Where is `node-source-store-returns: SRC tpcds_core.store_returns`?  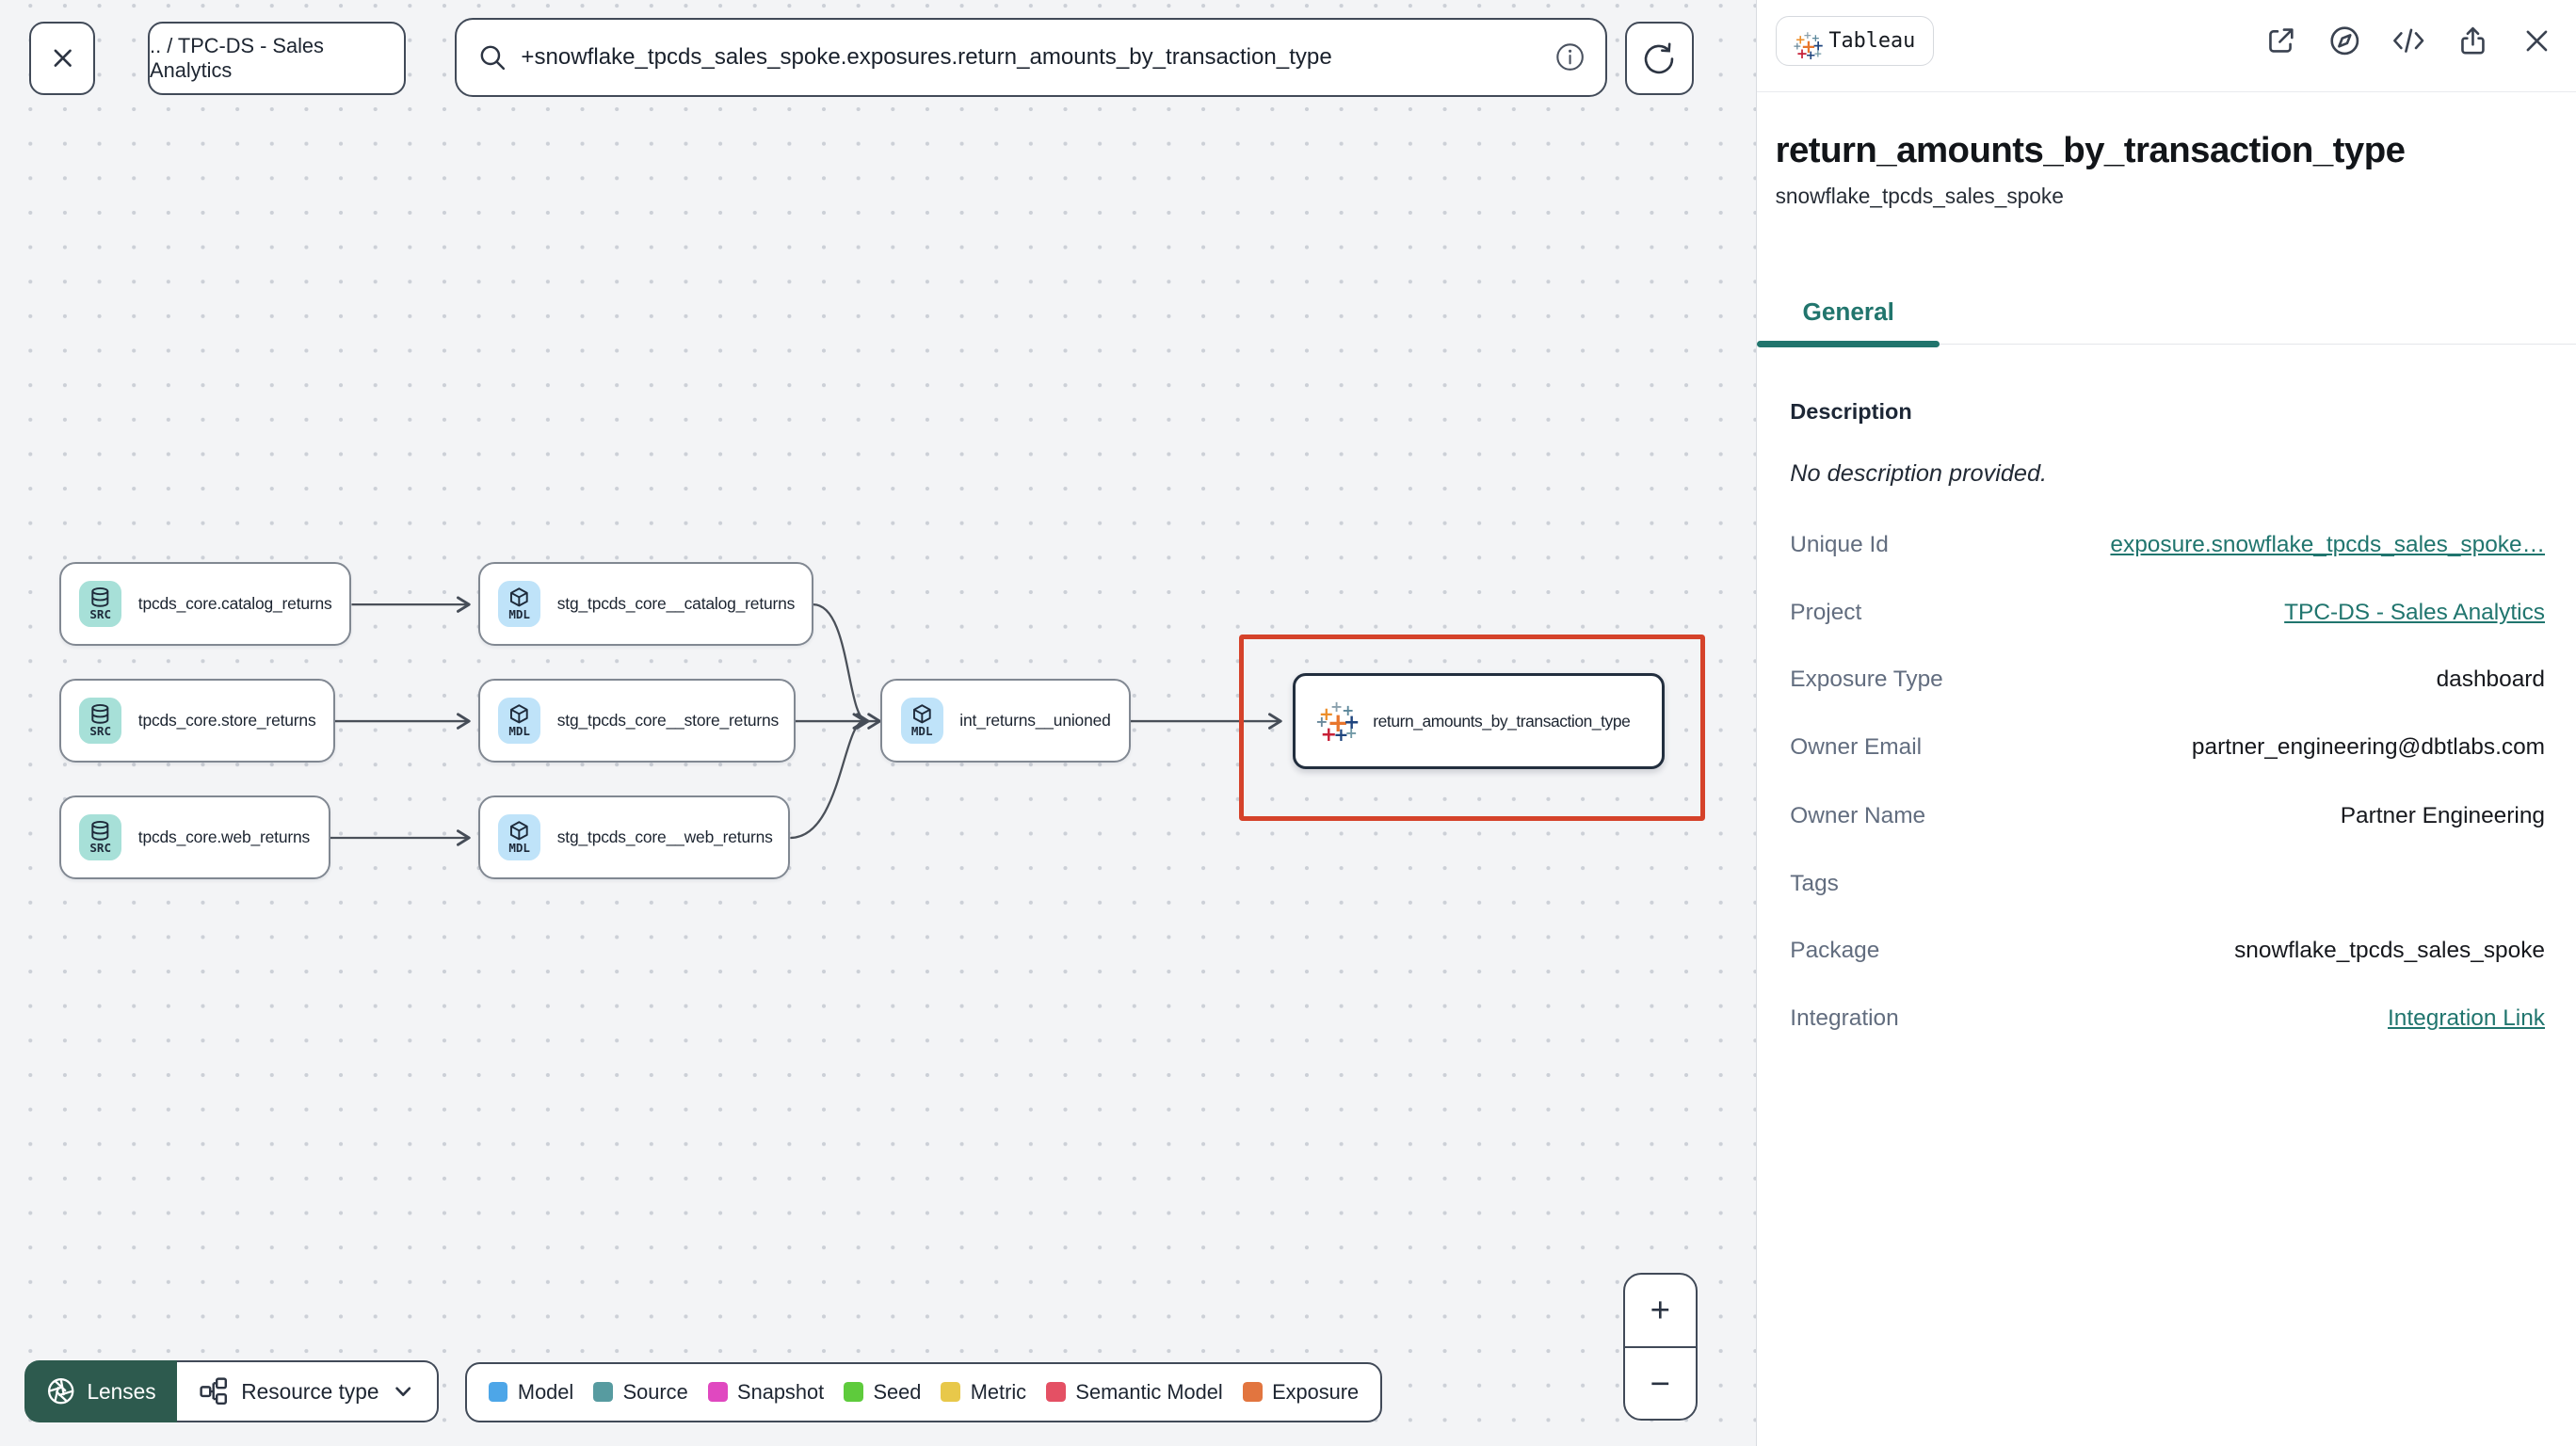 node-source-store-returns: SRC tpcds_core.store_returns is located at coordinates (196, 720).